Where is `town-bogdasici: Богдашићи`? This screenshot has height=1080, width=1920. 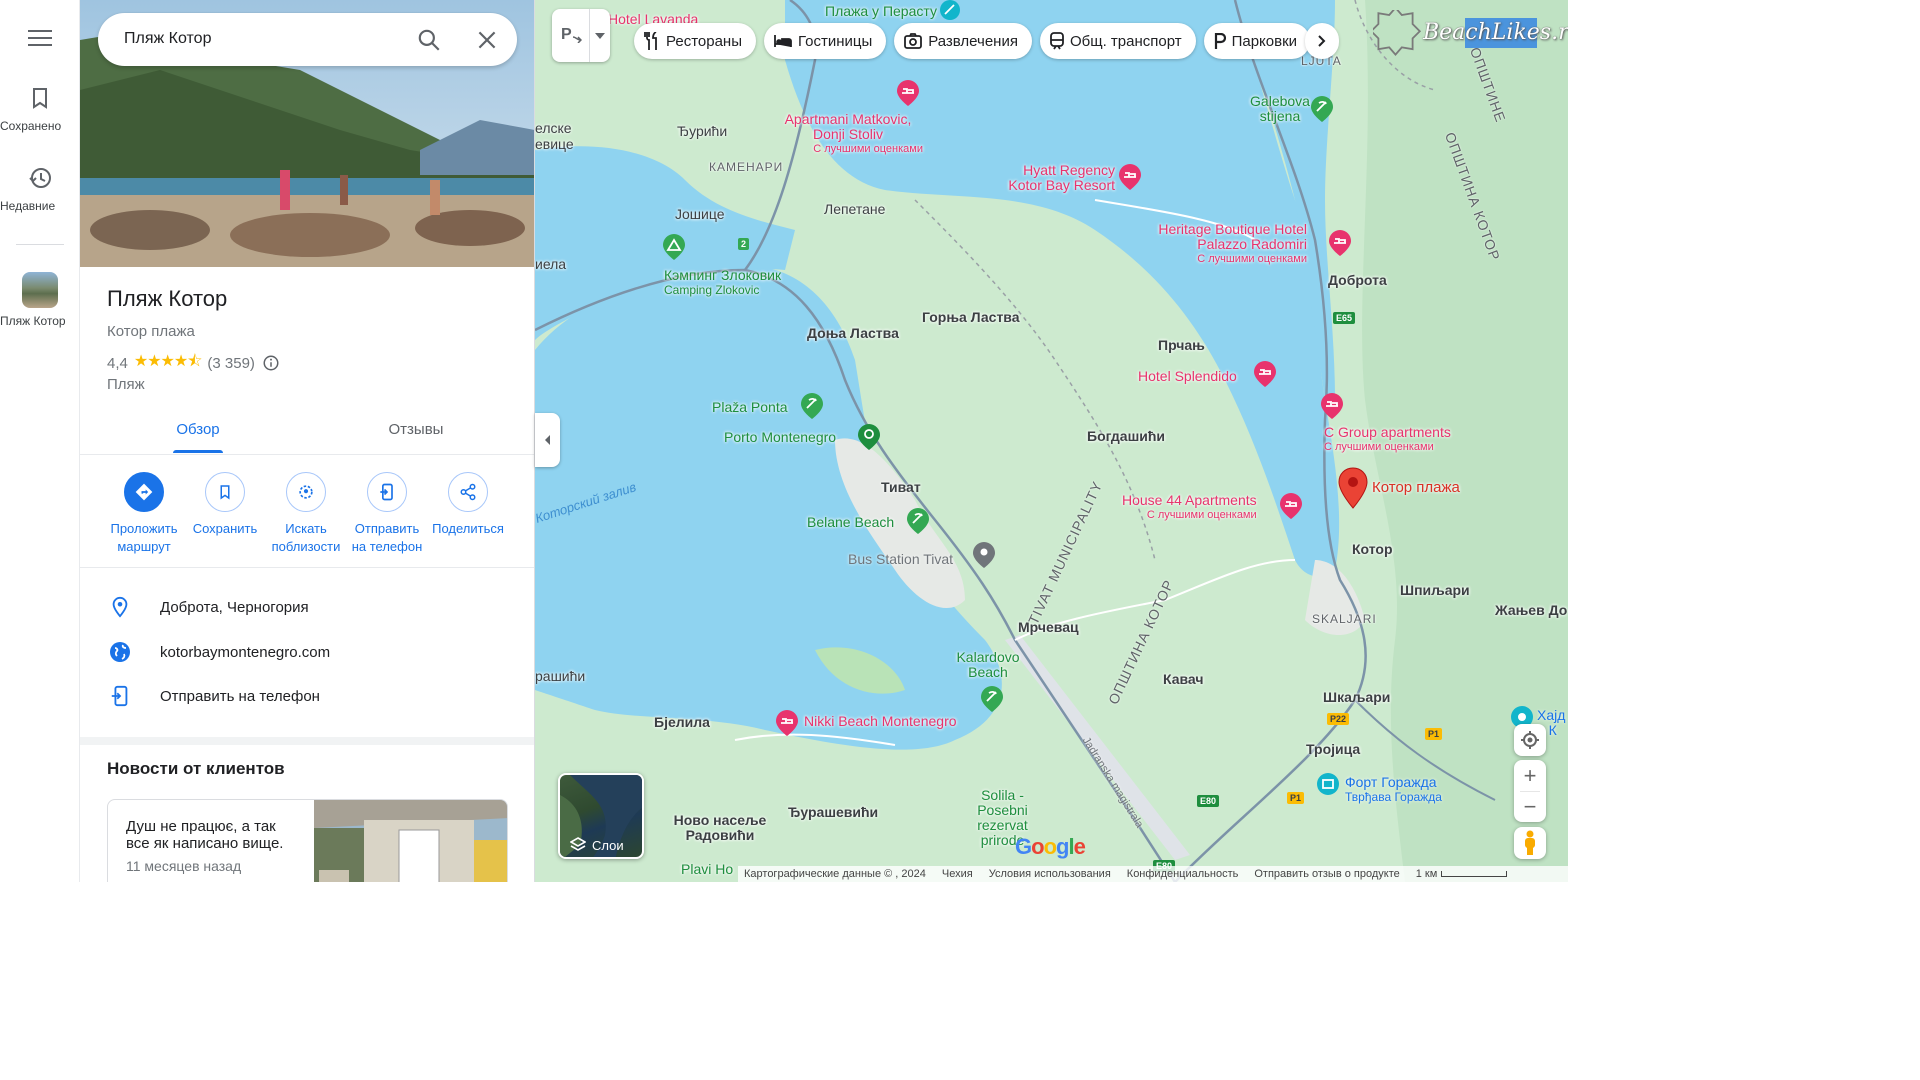
town-bogdasici: Богдашићи is located at coordinates (1126, 436).